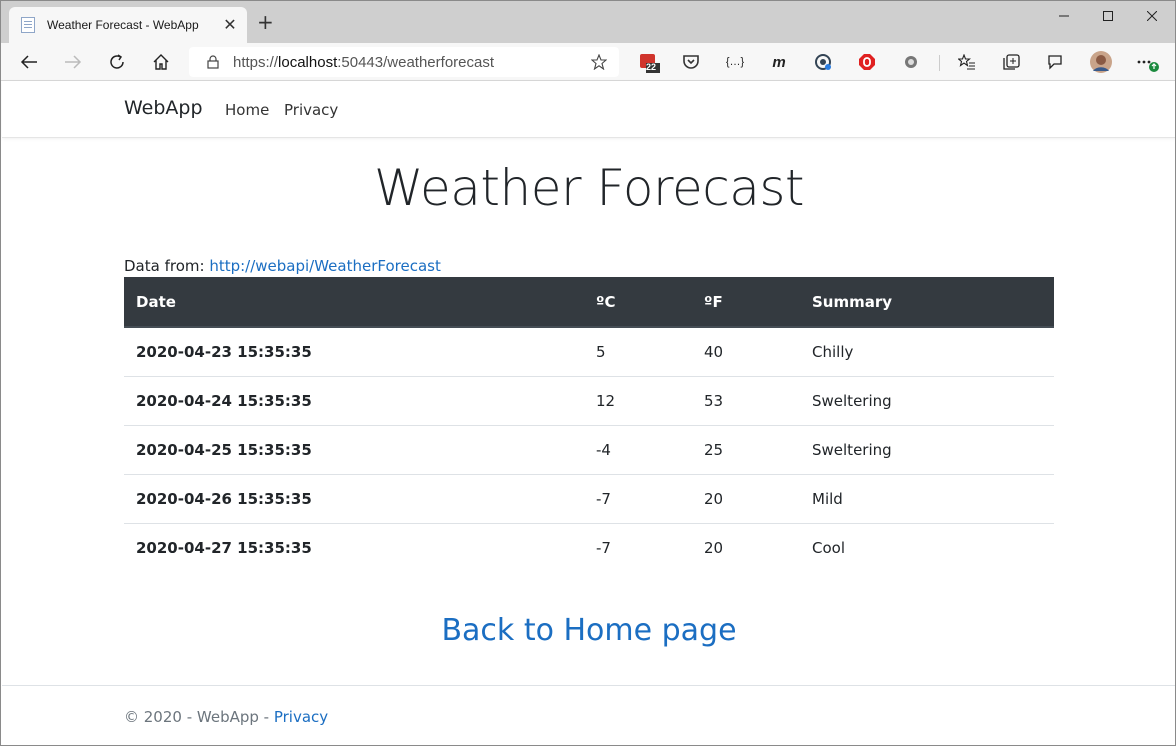 Image resolution: width=1176 pixels, height=746 pixels. Describe the element at coordinates (354, 400) in the screenshot. I see `cell-date: 2020-04-24 15:35:35` at that location.